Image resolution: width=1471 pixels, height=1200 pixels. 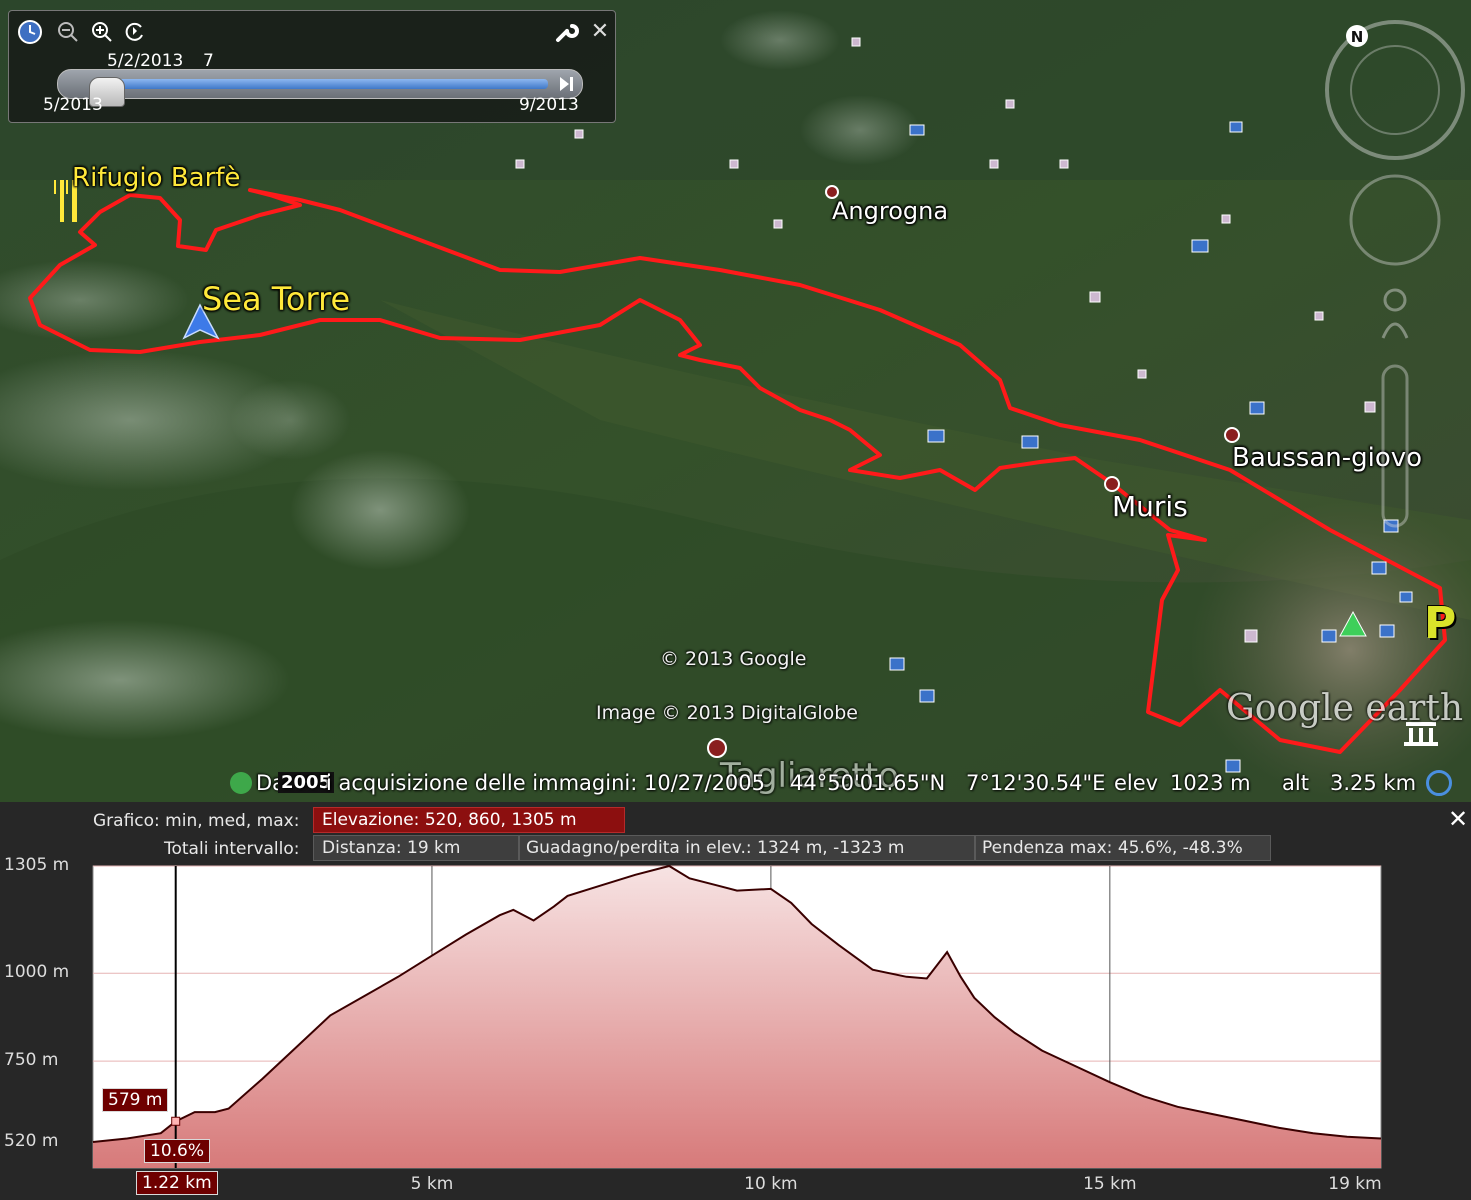 What do you see at coordinates (1345, 708) in the screenshot?
I see `google-earth-logo: Google earth` at bounding box center [1345, 708].